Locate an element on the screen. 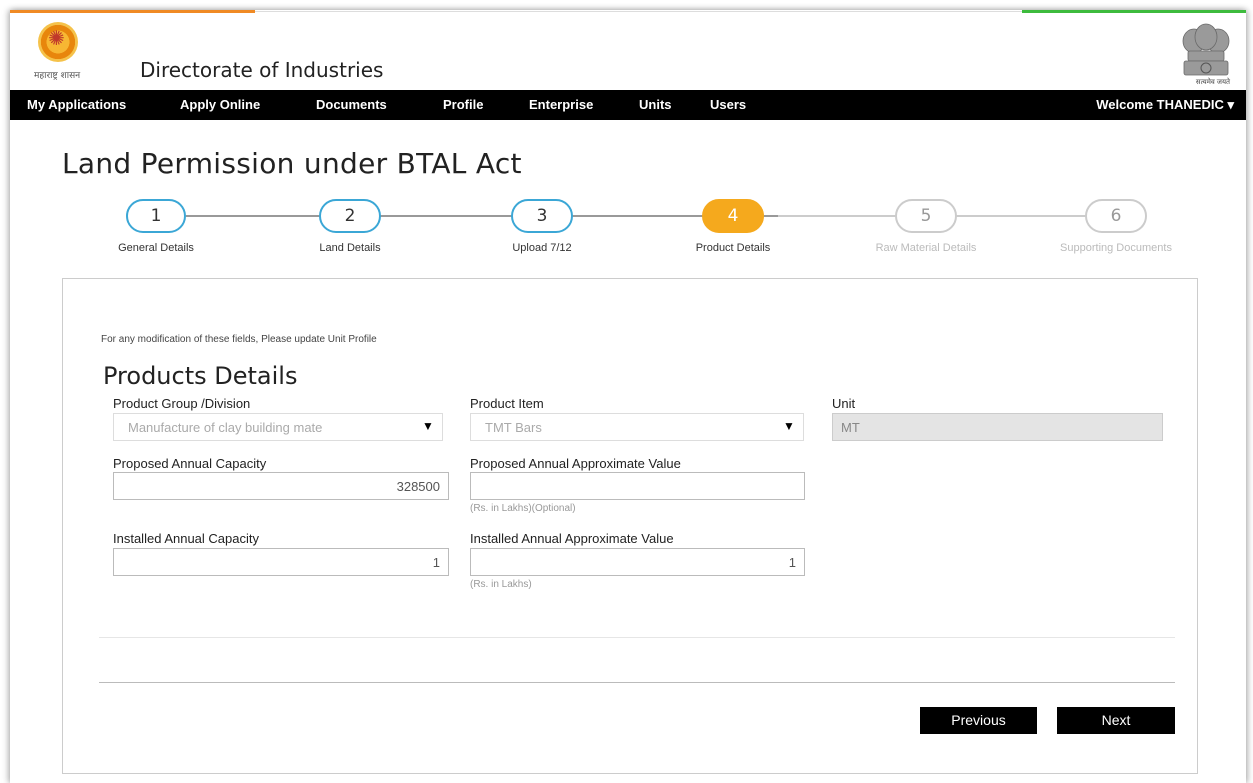  nav-documents: Documents is located at coordinates (351, 104).